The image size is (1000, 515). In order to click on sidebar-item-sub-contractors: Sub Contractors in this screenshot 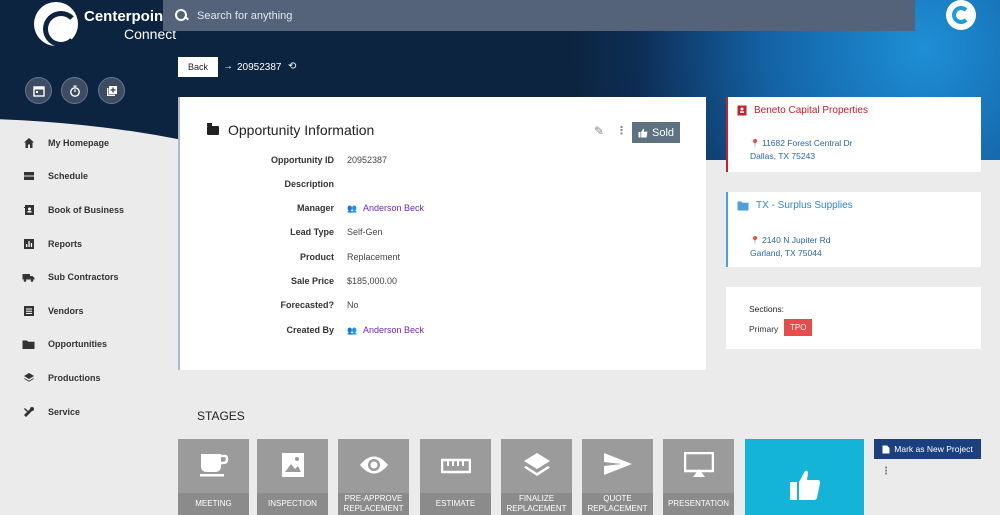, I will do `click(85, 277)`.